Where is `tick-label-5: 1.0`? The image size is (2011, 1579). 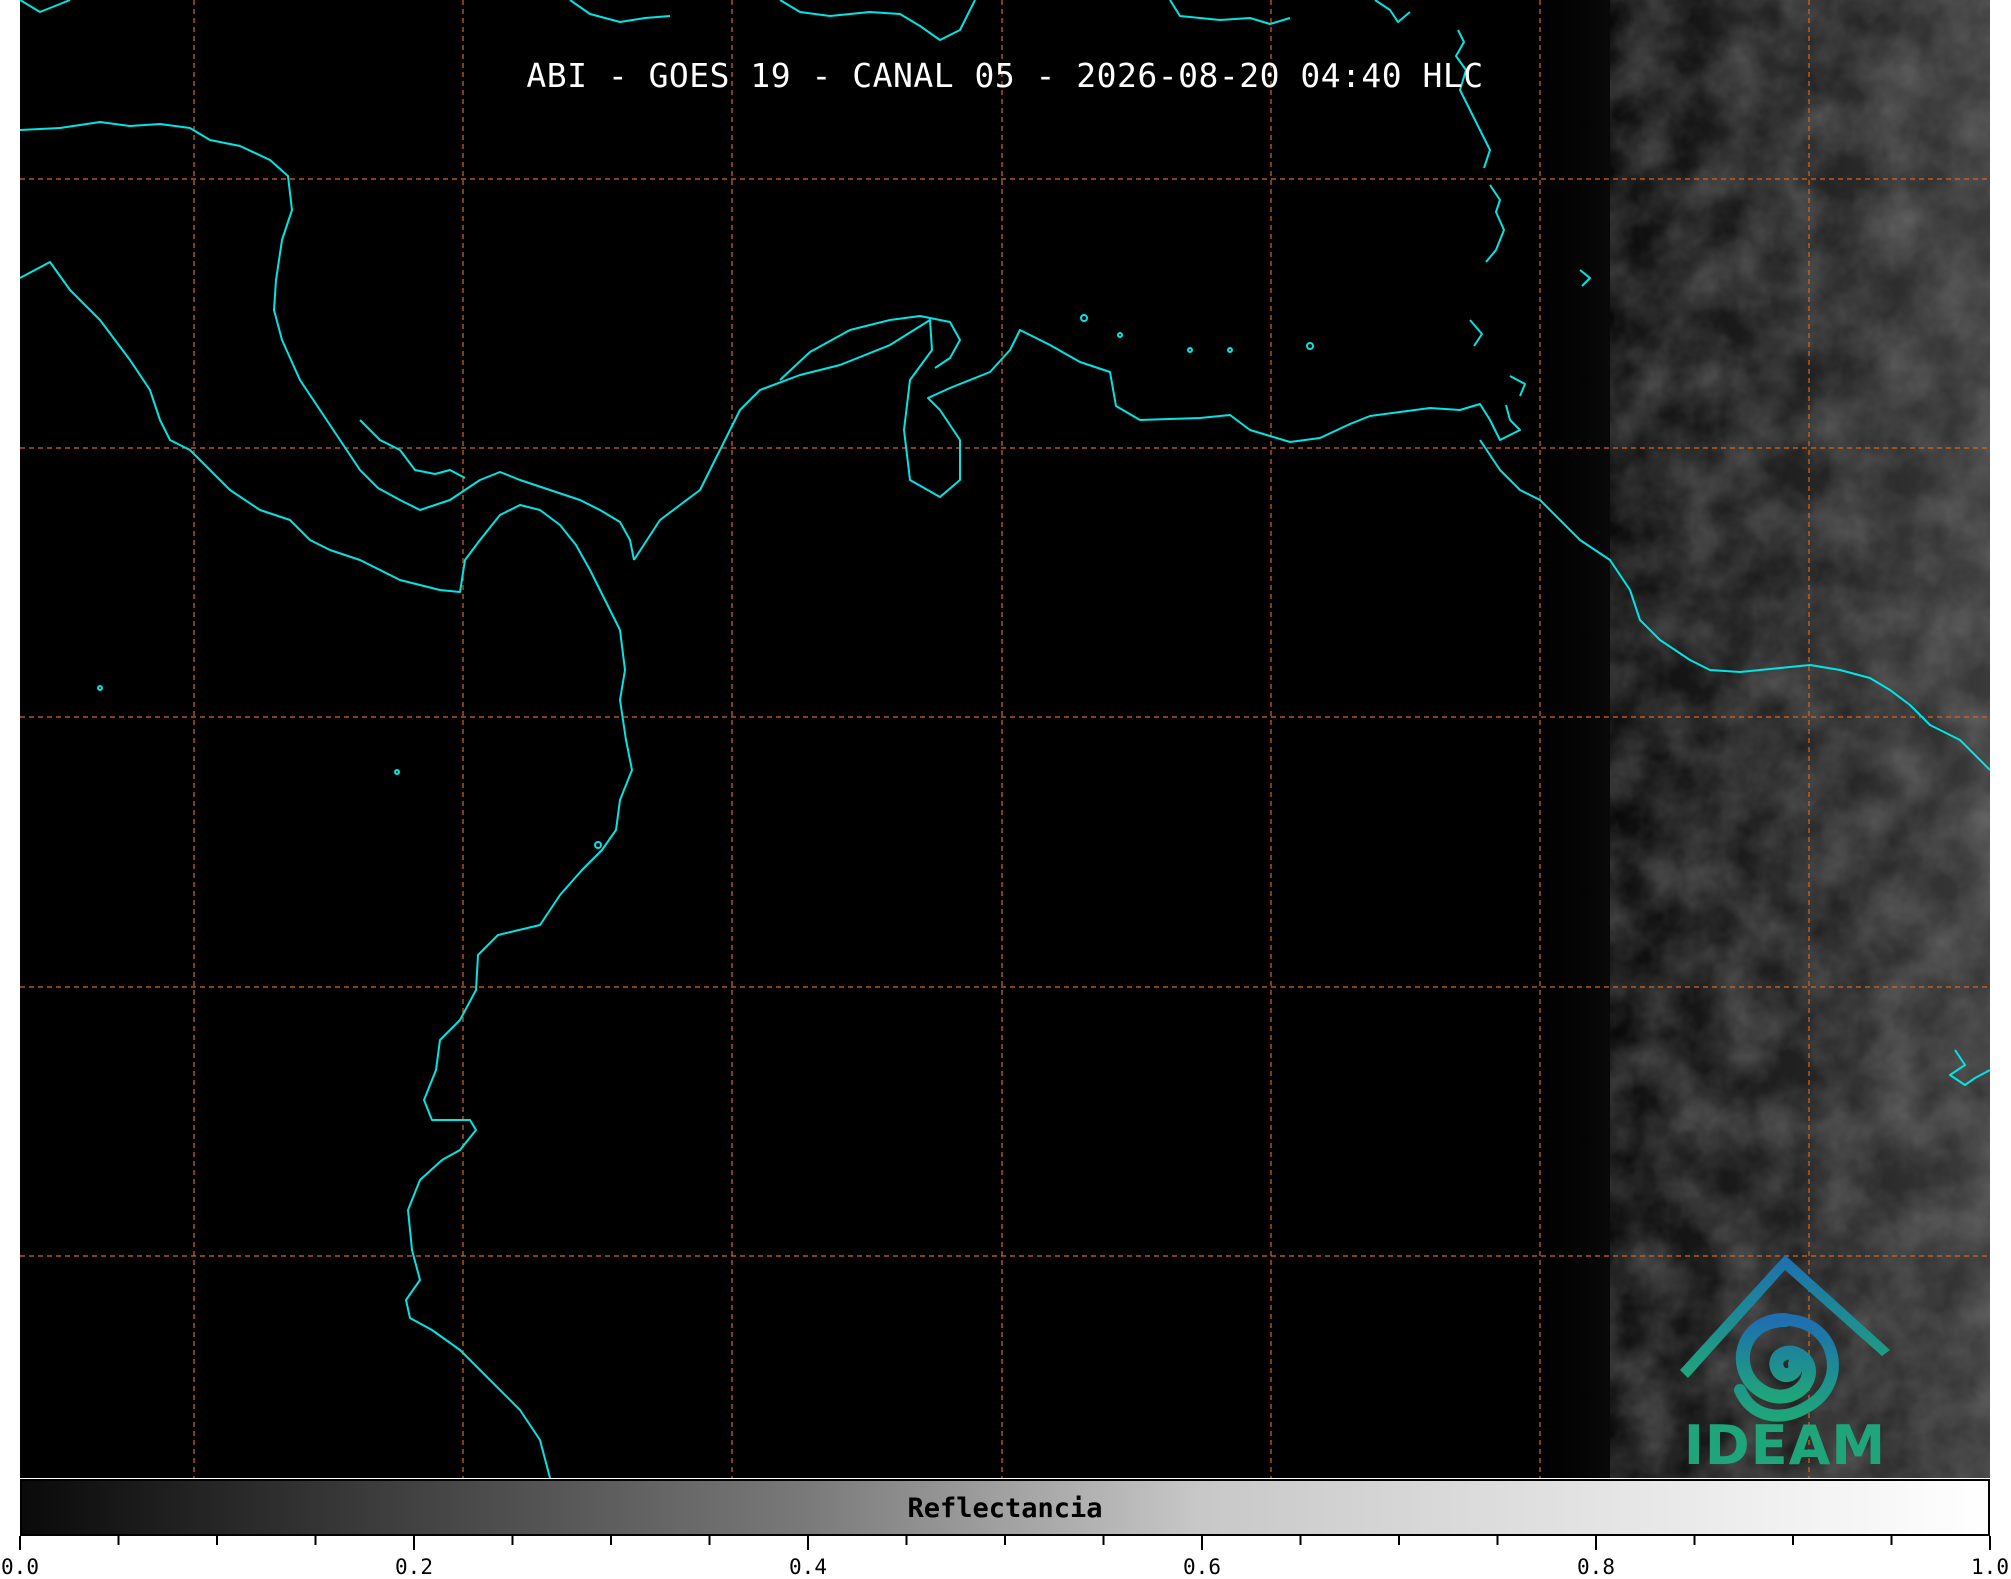
tick-label-5: 1.0 is located at coordinates (1990, 1567).